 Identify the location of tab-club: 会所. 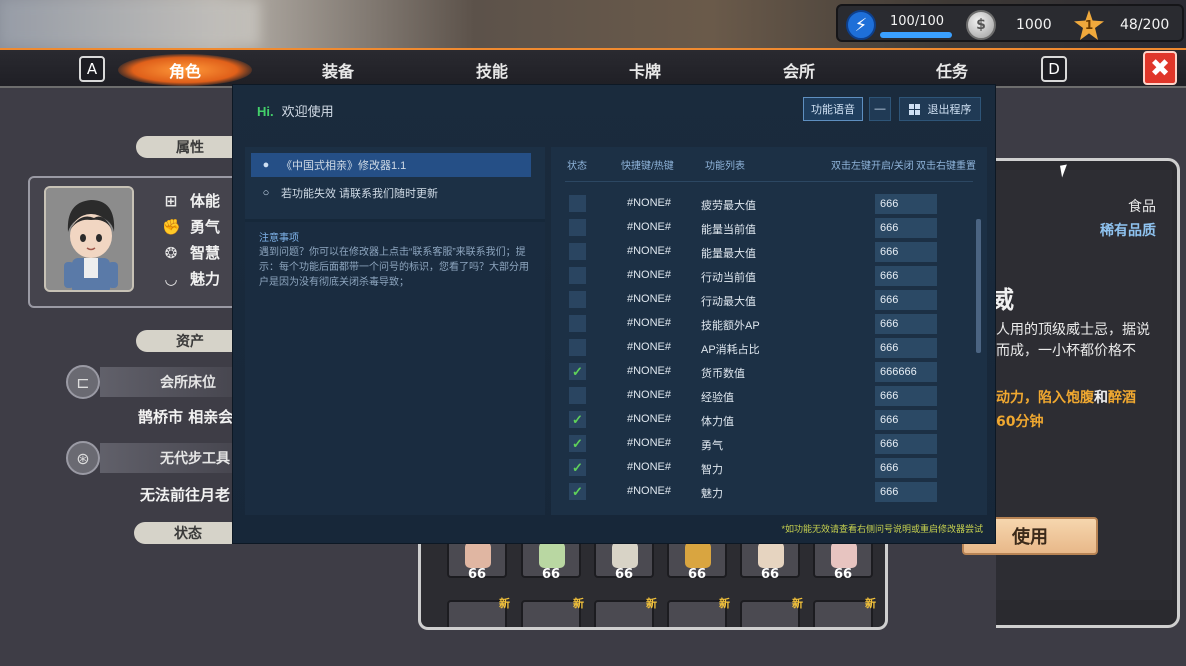
(799, 70).